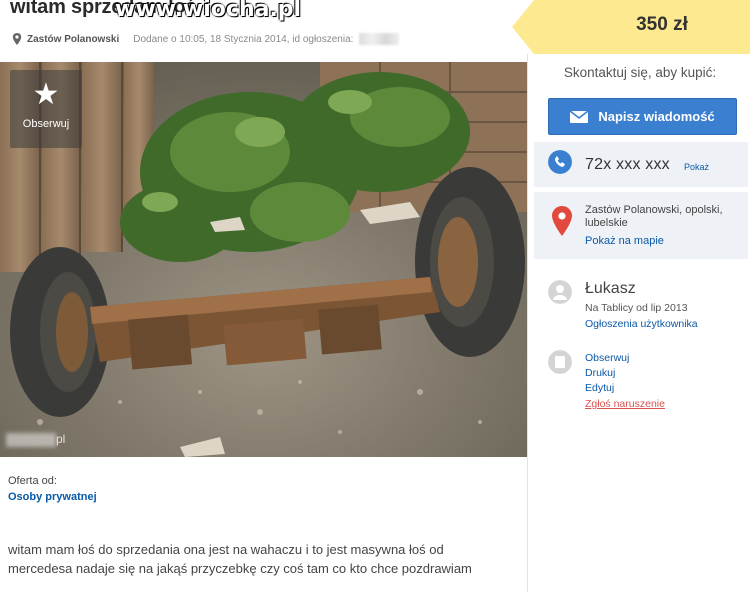 Image resolution: width=750 pixels, height=592 pixels. I want to click on phone-icon, so click(560, 162).